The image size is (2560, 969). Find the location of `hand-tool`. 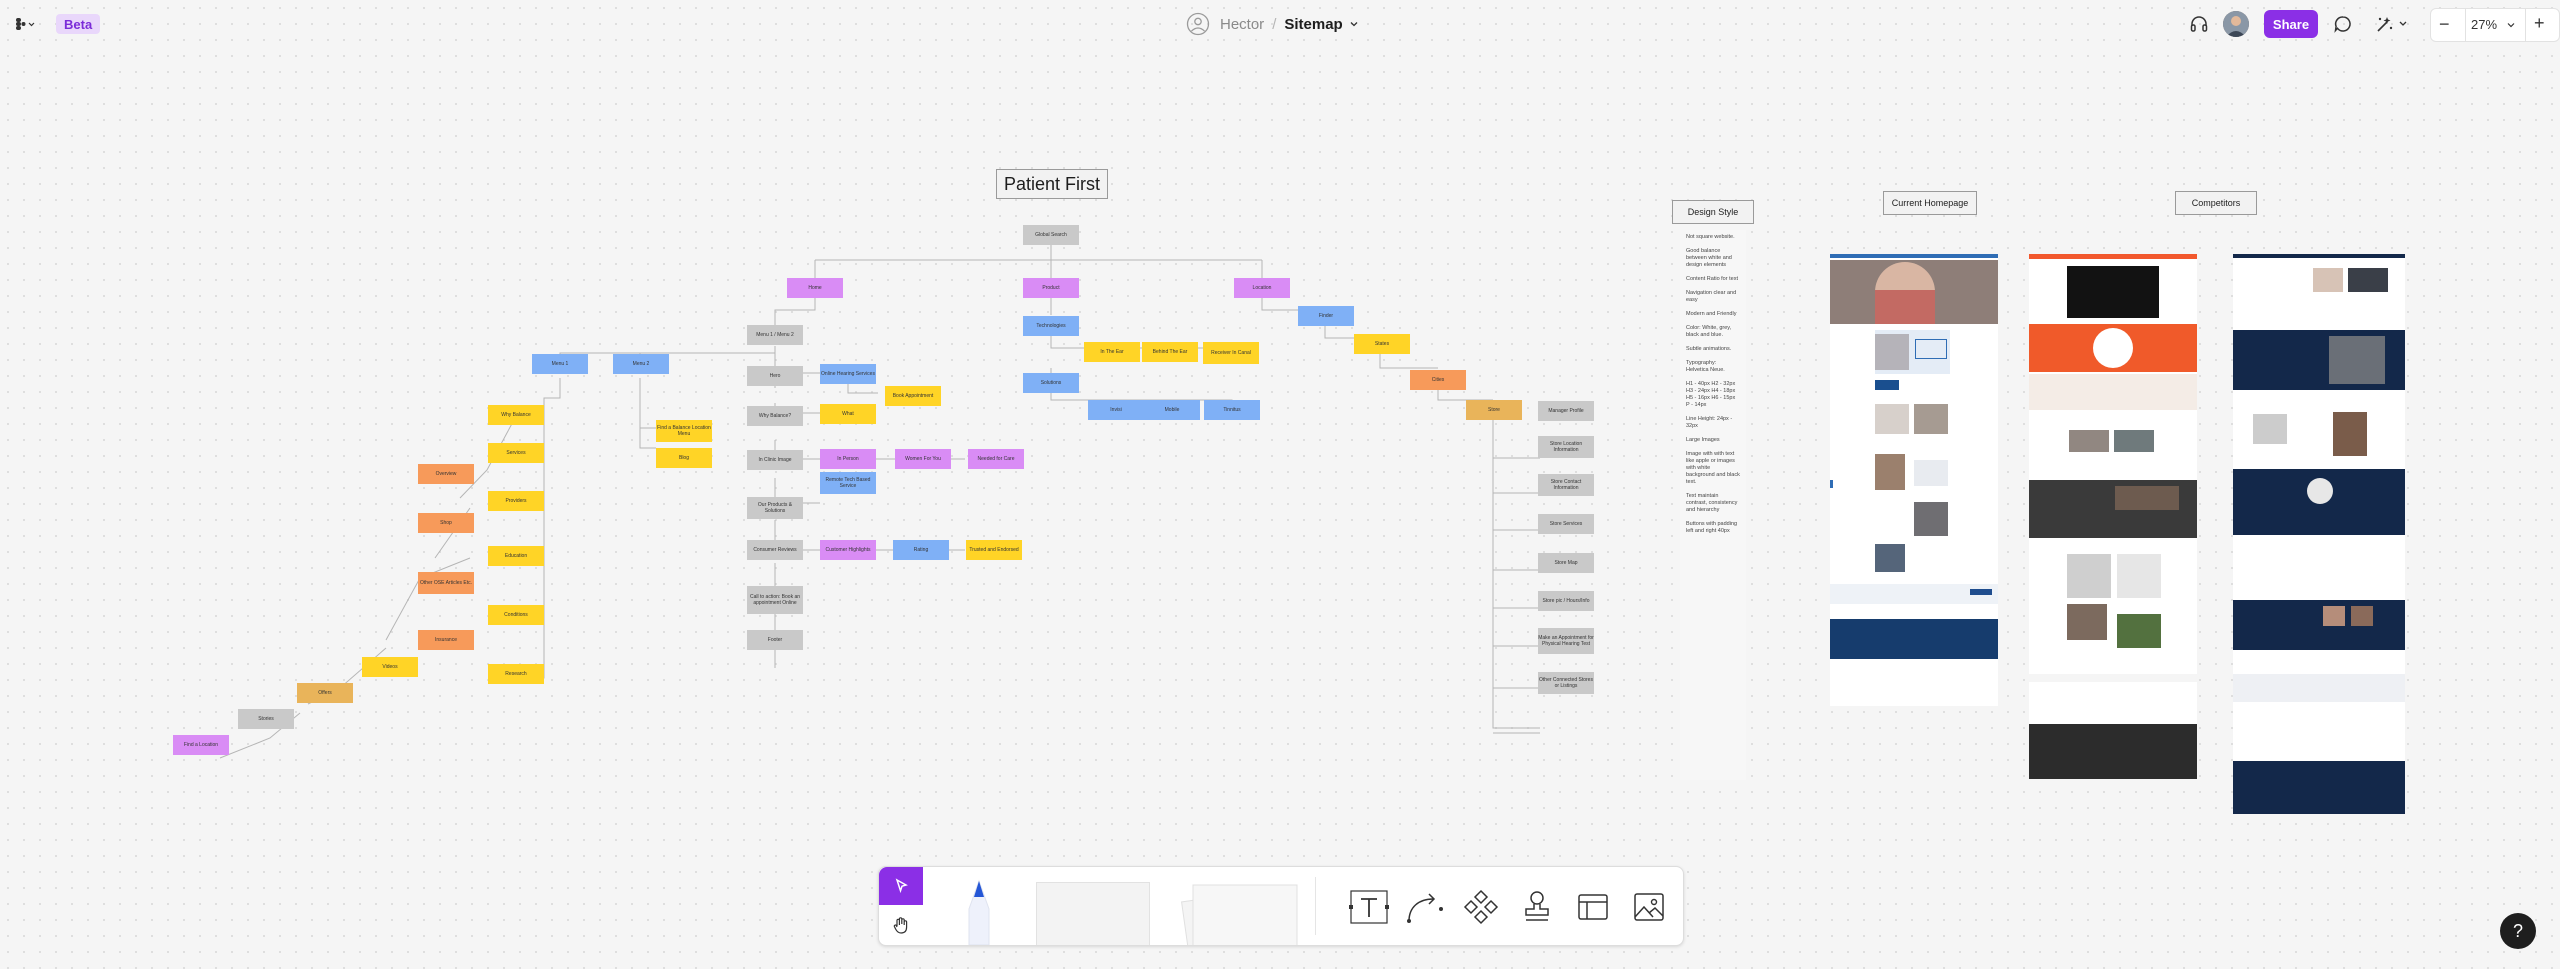

hand-tool is located at coordinates (901, 925).